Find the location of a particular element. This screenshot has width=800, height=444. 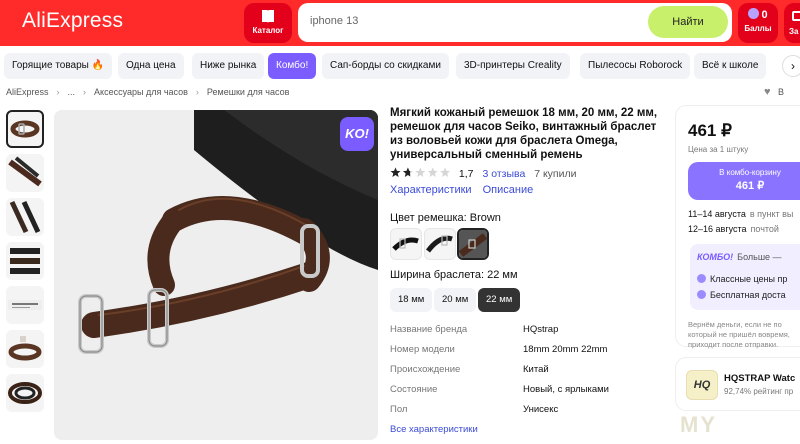

spec-value: 18mm 20mm 22mm is located at coordinates (565, 349).